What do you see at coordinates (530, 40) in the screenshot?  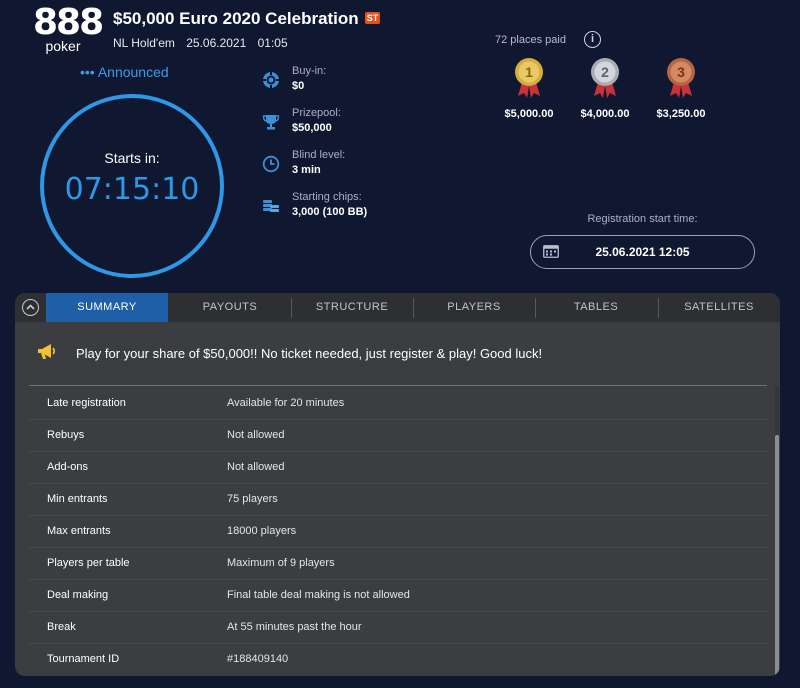 I see `places-paid: 72 places paid` at bounding box center [530, 40].